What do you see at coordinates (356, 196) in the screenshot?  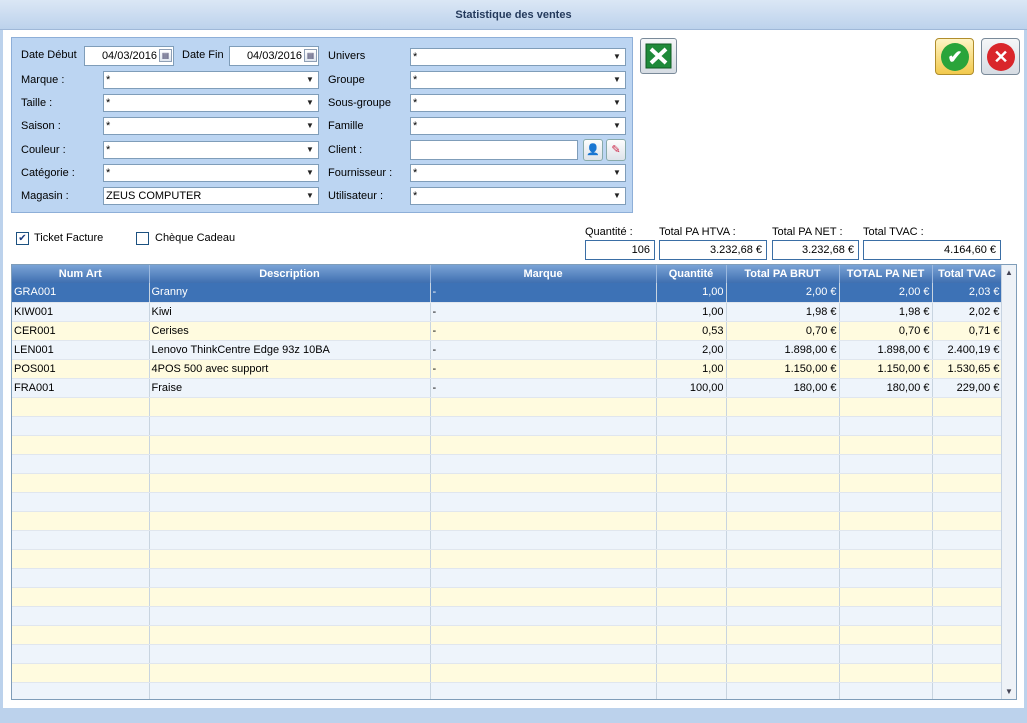 I see `utilisateur-label: Utilisateur :` at bounding box center [356, 196].